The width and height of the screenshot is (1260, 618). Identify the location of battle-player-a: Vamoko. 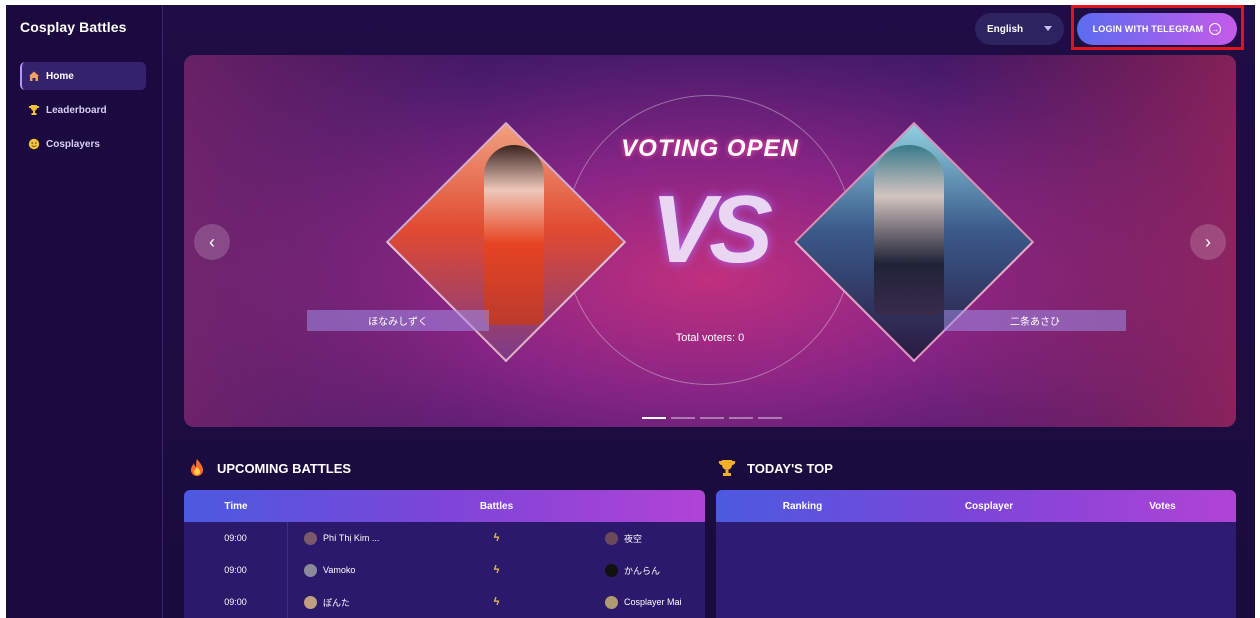
(363, 570).